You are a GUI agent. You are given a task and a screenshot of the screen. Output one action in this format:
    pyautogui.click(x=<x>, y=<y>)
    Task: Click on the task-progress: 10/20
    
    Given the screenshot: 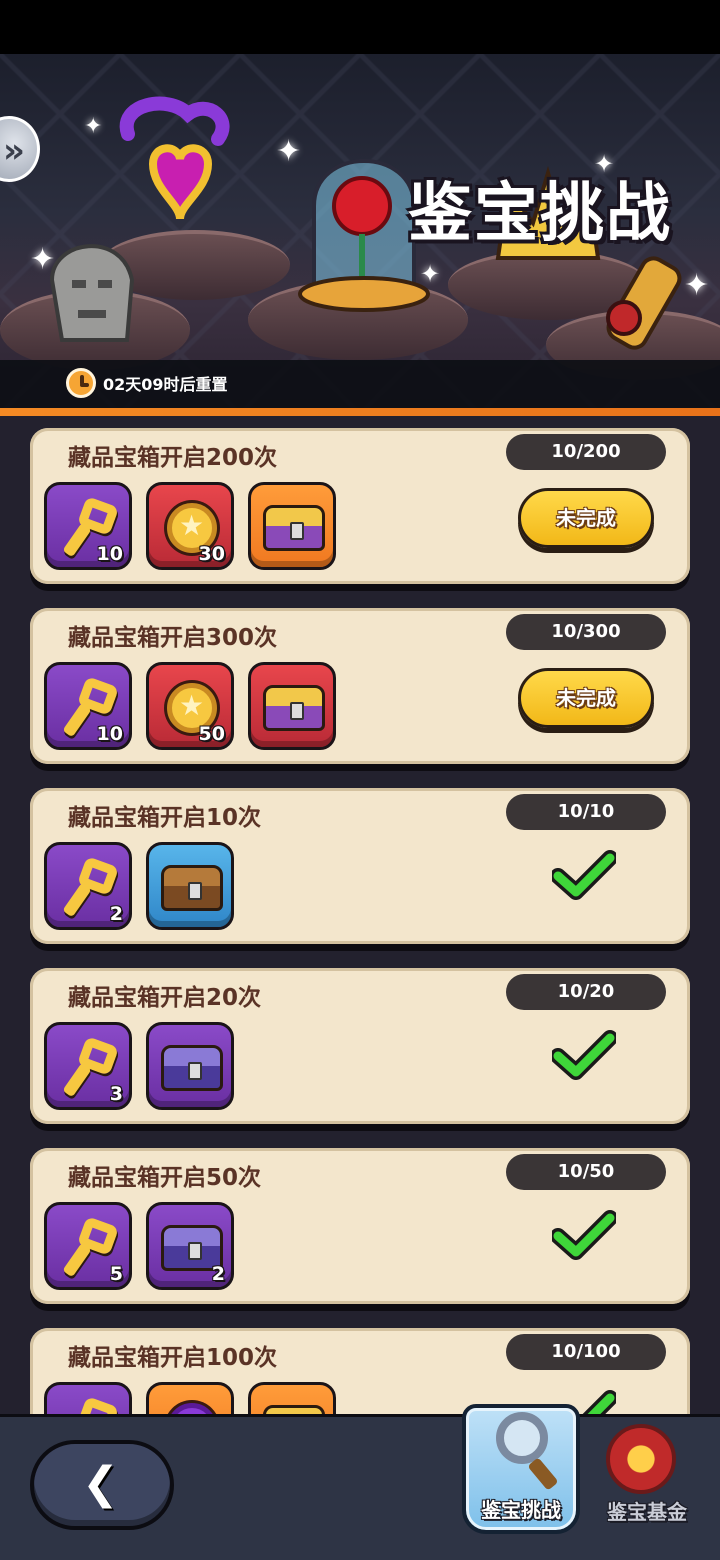 What is the action you would take?
    pyautogui.click(x=586, y=992)
    